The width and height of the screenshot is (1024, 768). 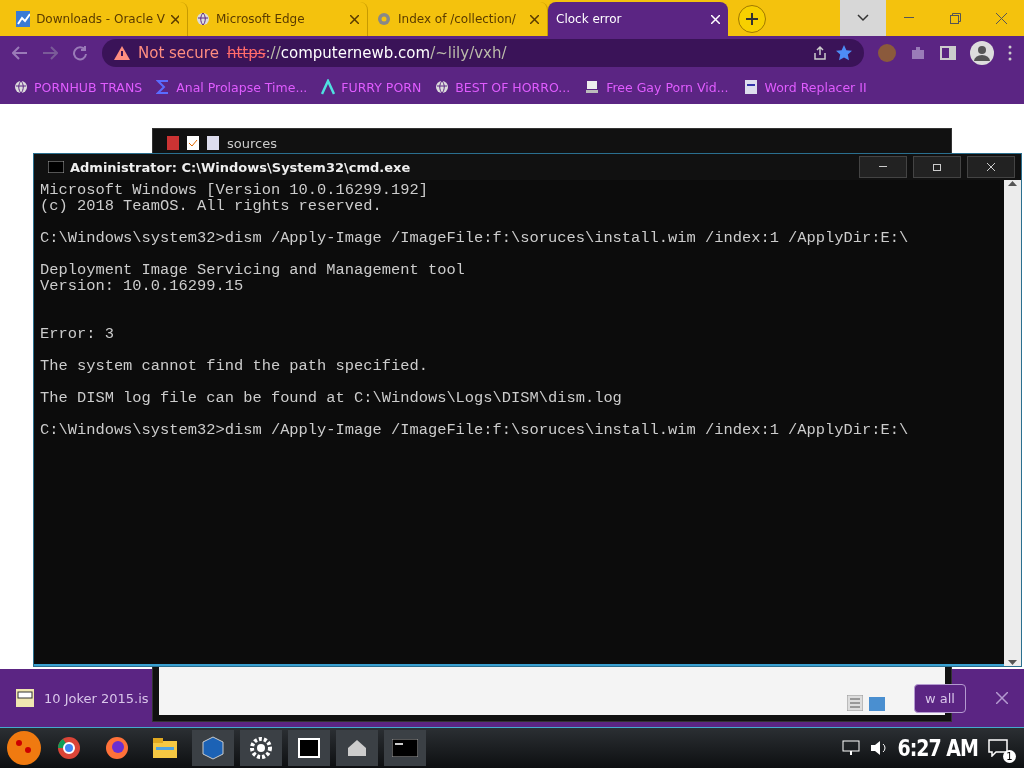 What do you see at coordinates (78, 87) in the screenshot?
I see `bookmark: PORNHUB TRANS` at bounding box center [78, 87].